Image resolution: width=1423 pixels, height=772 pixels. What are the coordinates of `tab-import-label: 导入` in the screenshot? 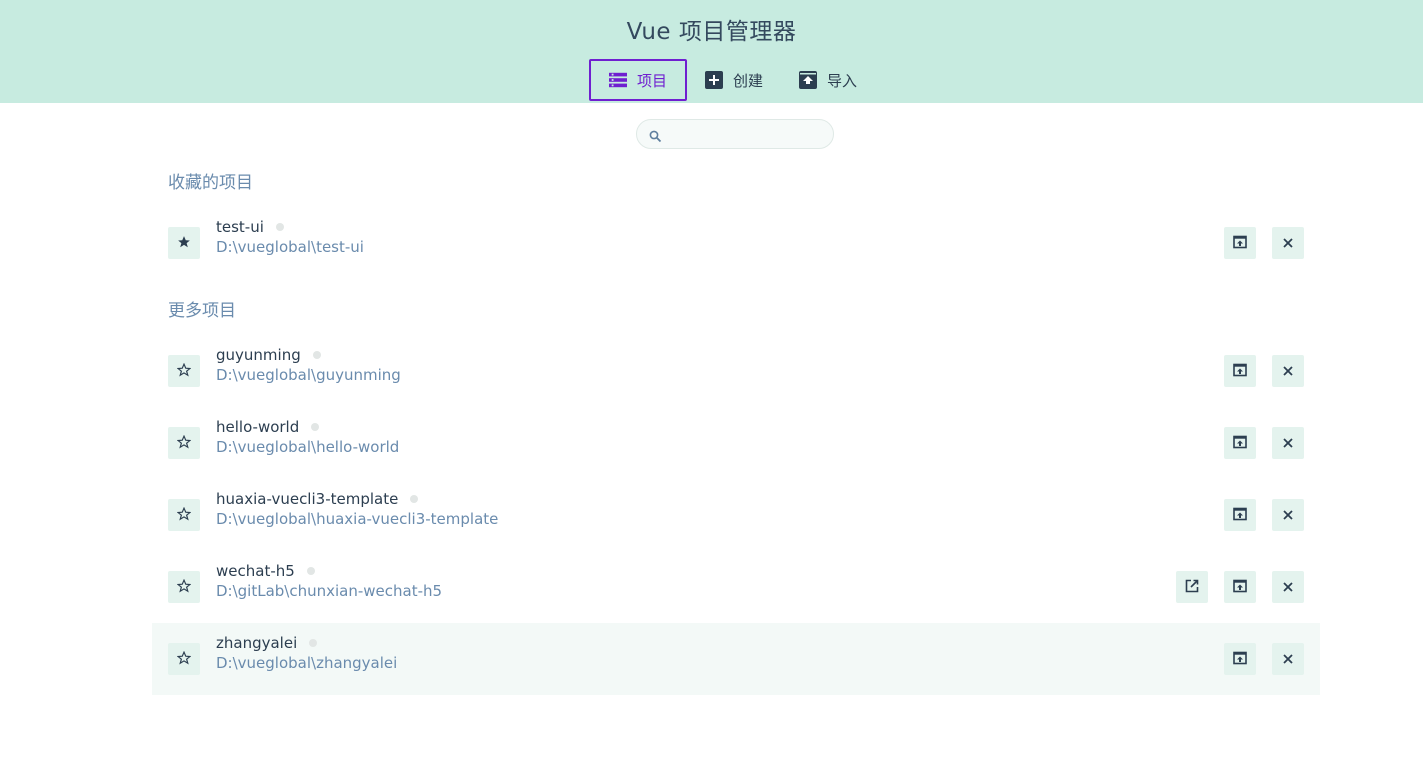 It's located at (842, 80).